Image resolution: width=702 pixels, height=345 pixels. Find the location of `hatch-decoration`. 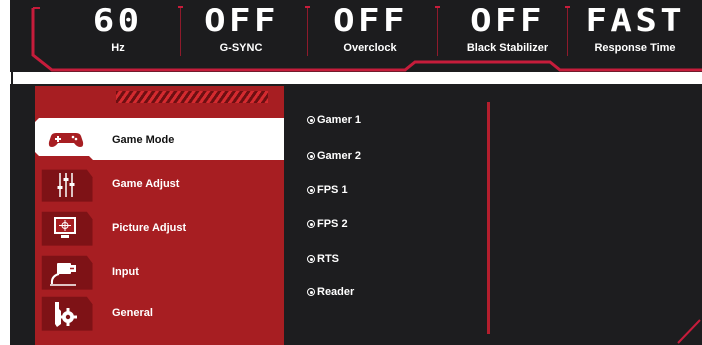

hatch-decoration is located at coordinates (192, 97).